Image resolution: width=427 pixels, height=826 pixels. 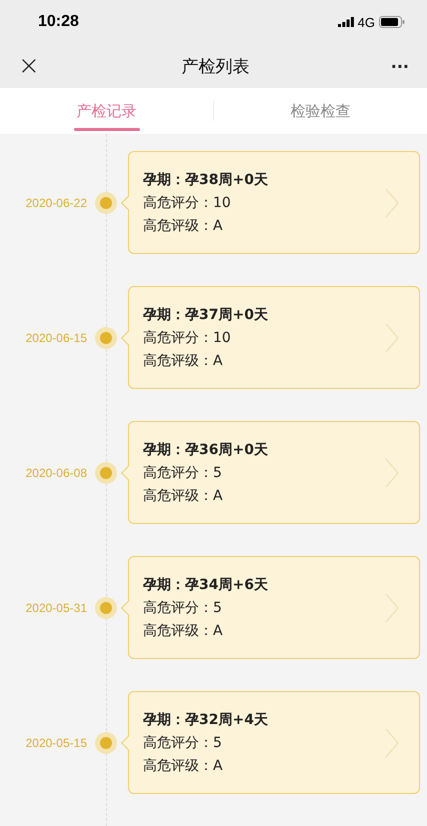 What do you see at coordinates (55, 473) in the screenshot?
I see `record-date: 2020-06-08` at bounding box center [55, 473].